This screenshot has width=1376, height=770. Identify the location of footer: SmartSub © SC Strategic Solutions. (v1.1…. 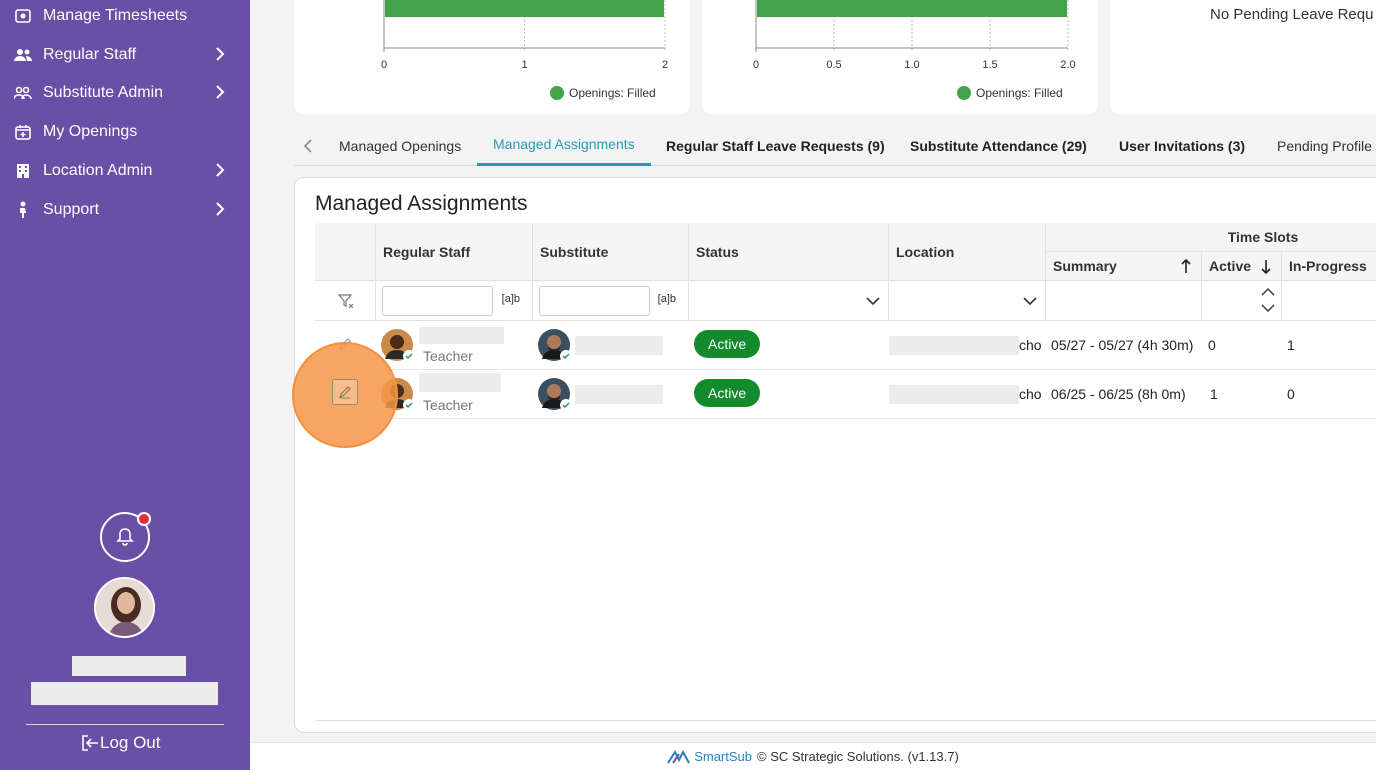
(813, 756).